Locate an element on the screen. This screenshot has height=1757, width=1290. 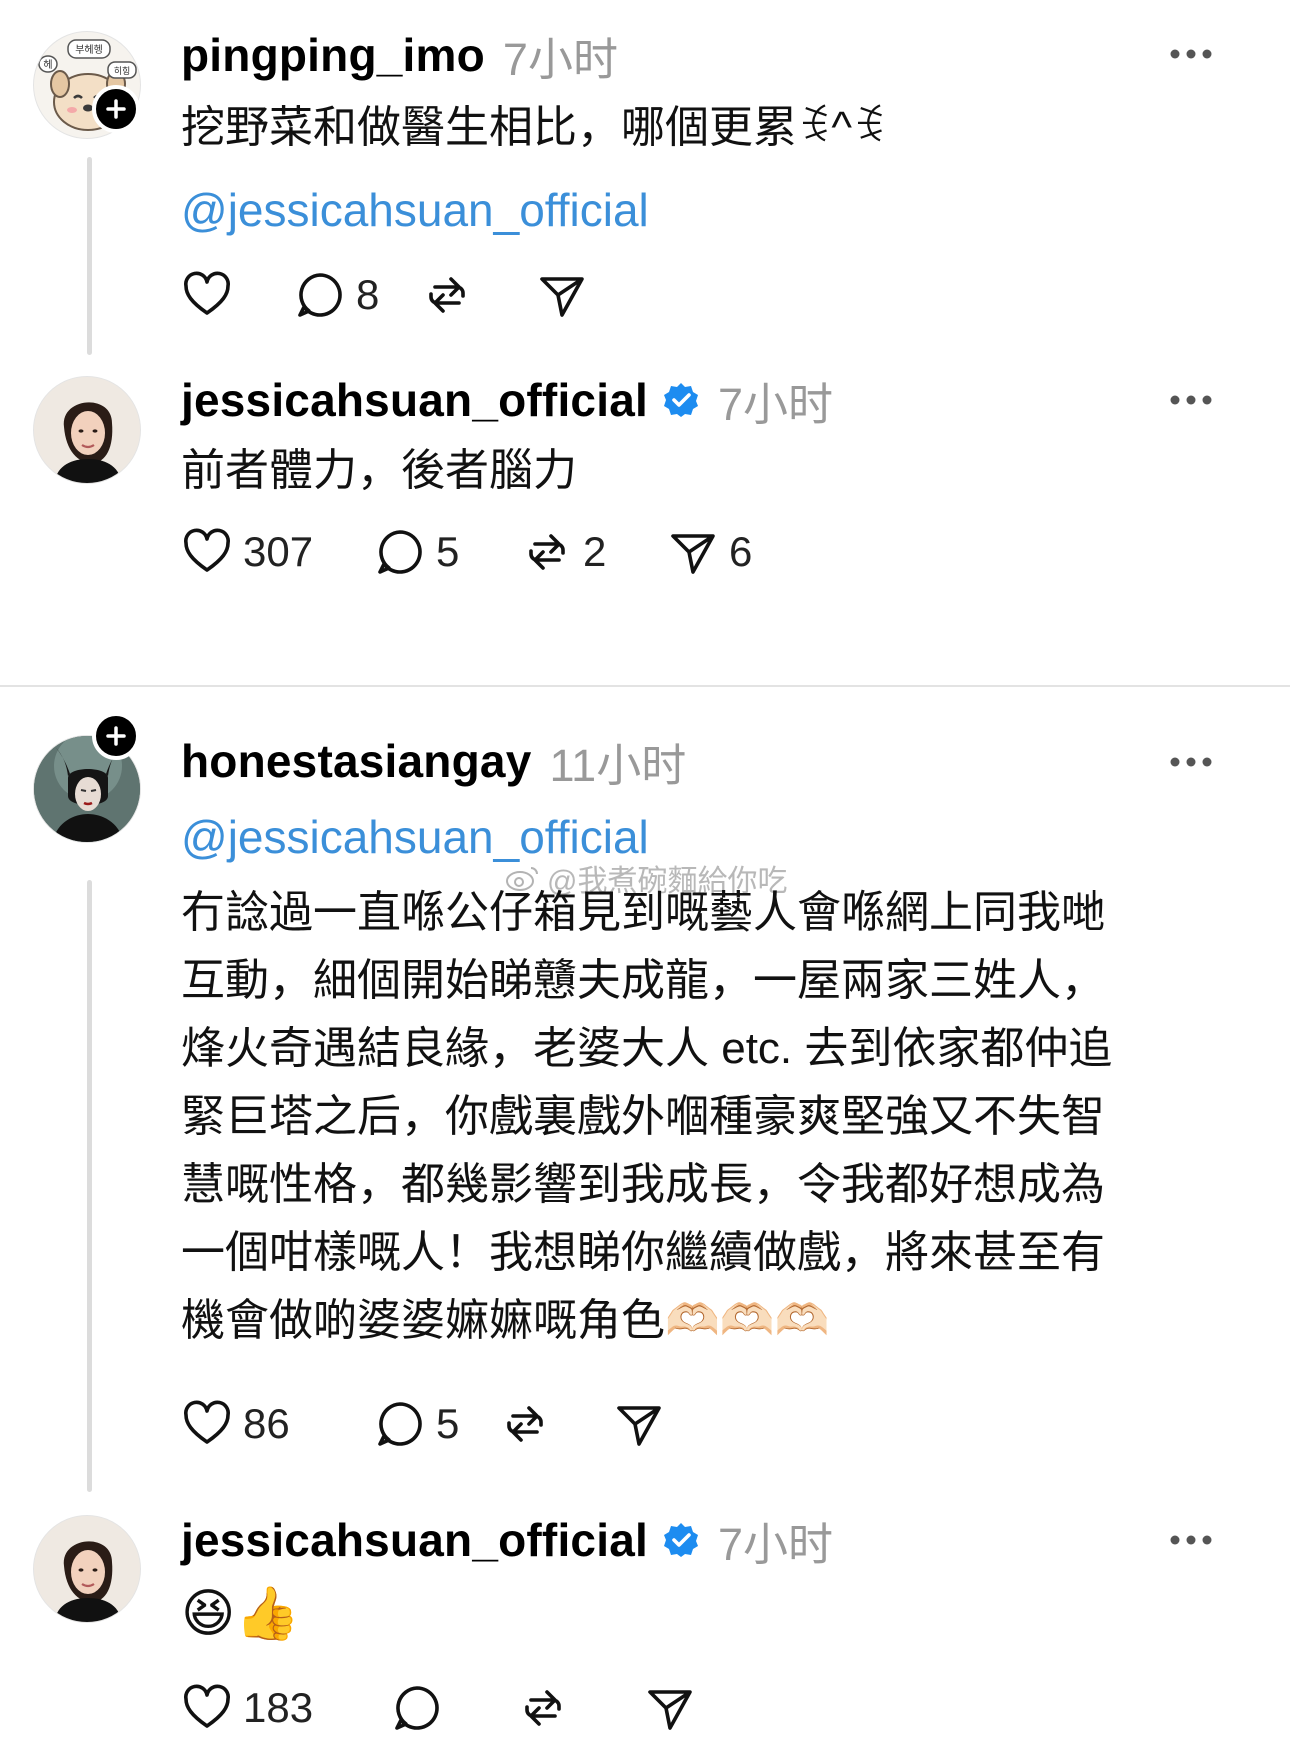
like-count: 86 is located at coordinates (266, 1423).